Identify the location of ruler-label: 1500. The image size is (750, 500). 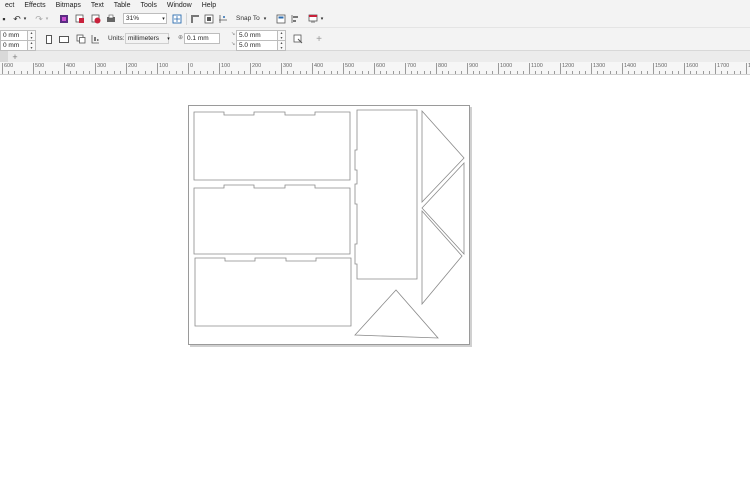
(661, 66).